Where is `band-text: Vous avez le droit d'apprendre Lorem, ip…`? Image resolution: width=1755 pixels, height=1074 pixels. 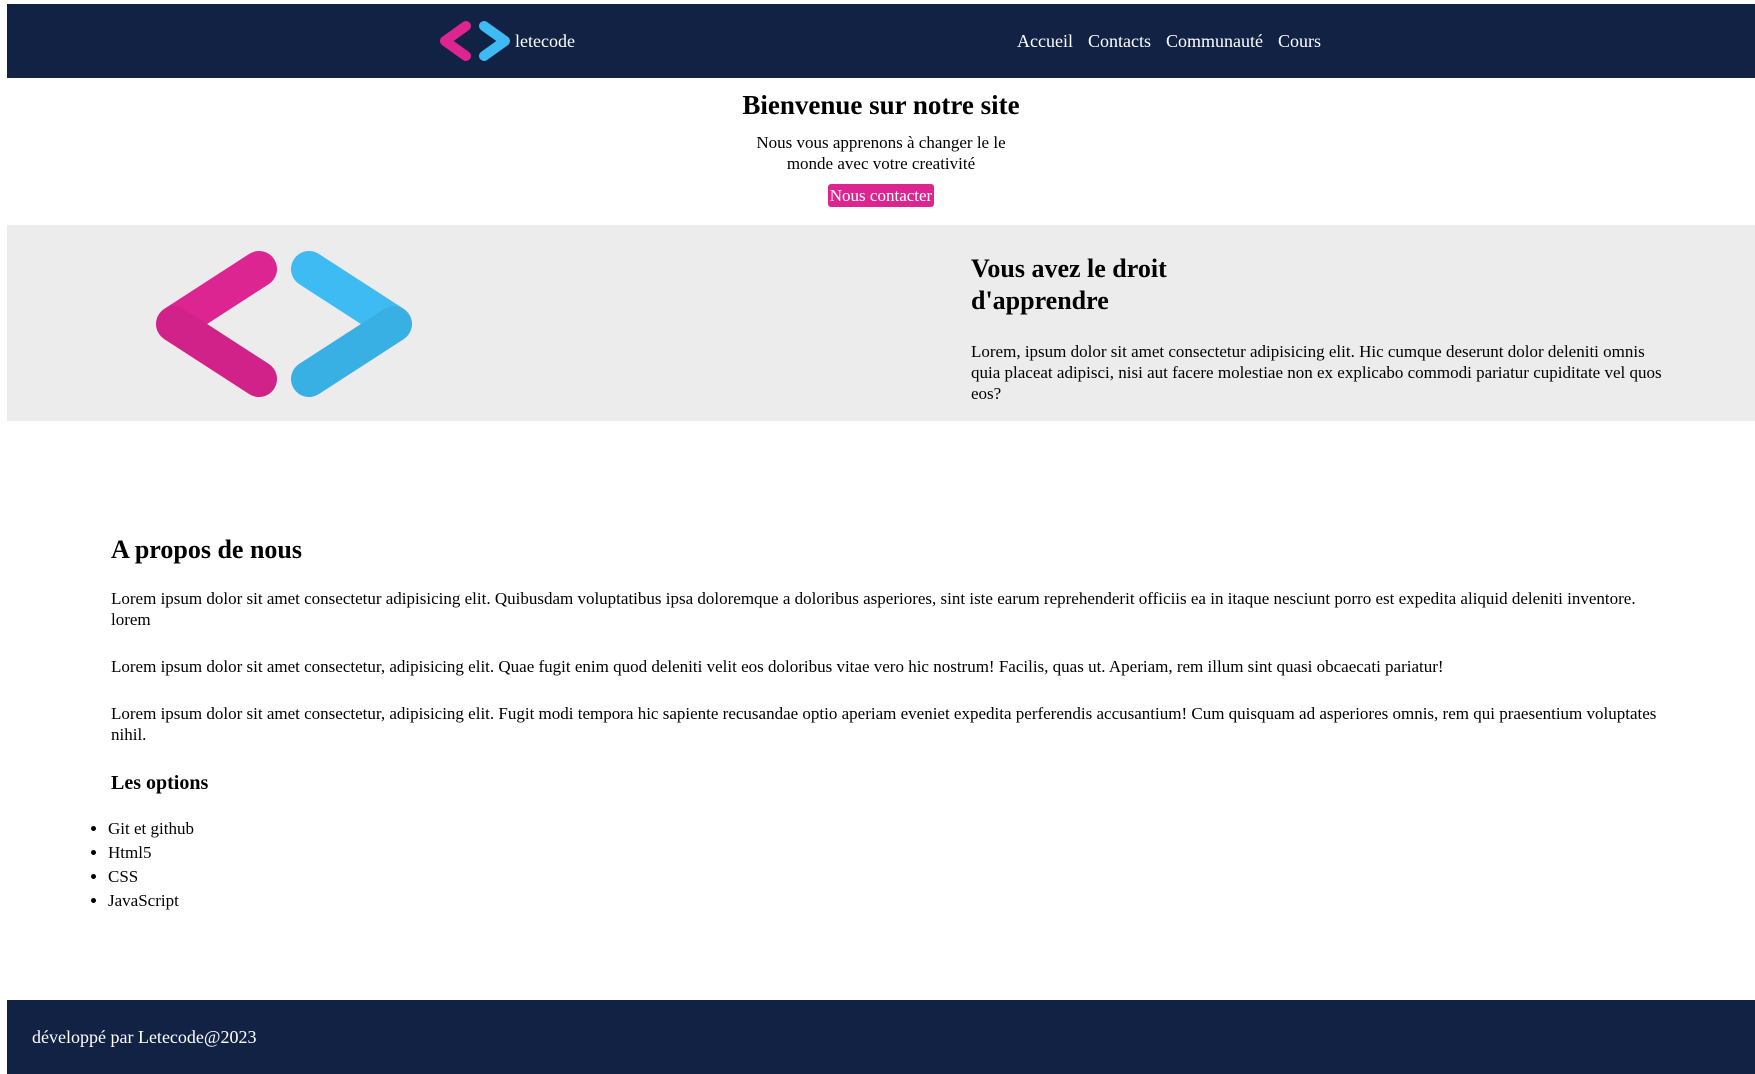
band-text: Vous avez le droit d'apprendre Lorem, ip… is located at coordinates (1321, 328).